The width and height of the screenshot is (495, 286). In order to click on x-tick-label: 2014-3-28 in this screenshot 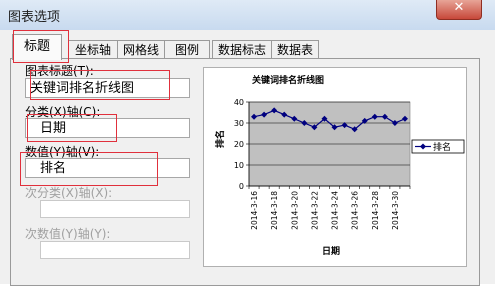, I will do `click(375, 210)`.